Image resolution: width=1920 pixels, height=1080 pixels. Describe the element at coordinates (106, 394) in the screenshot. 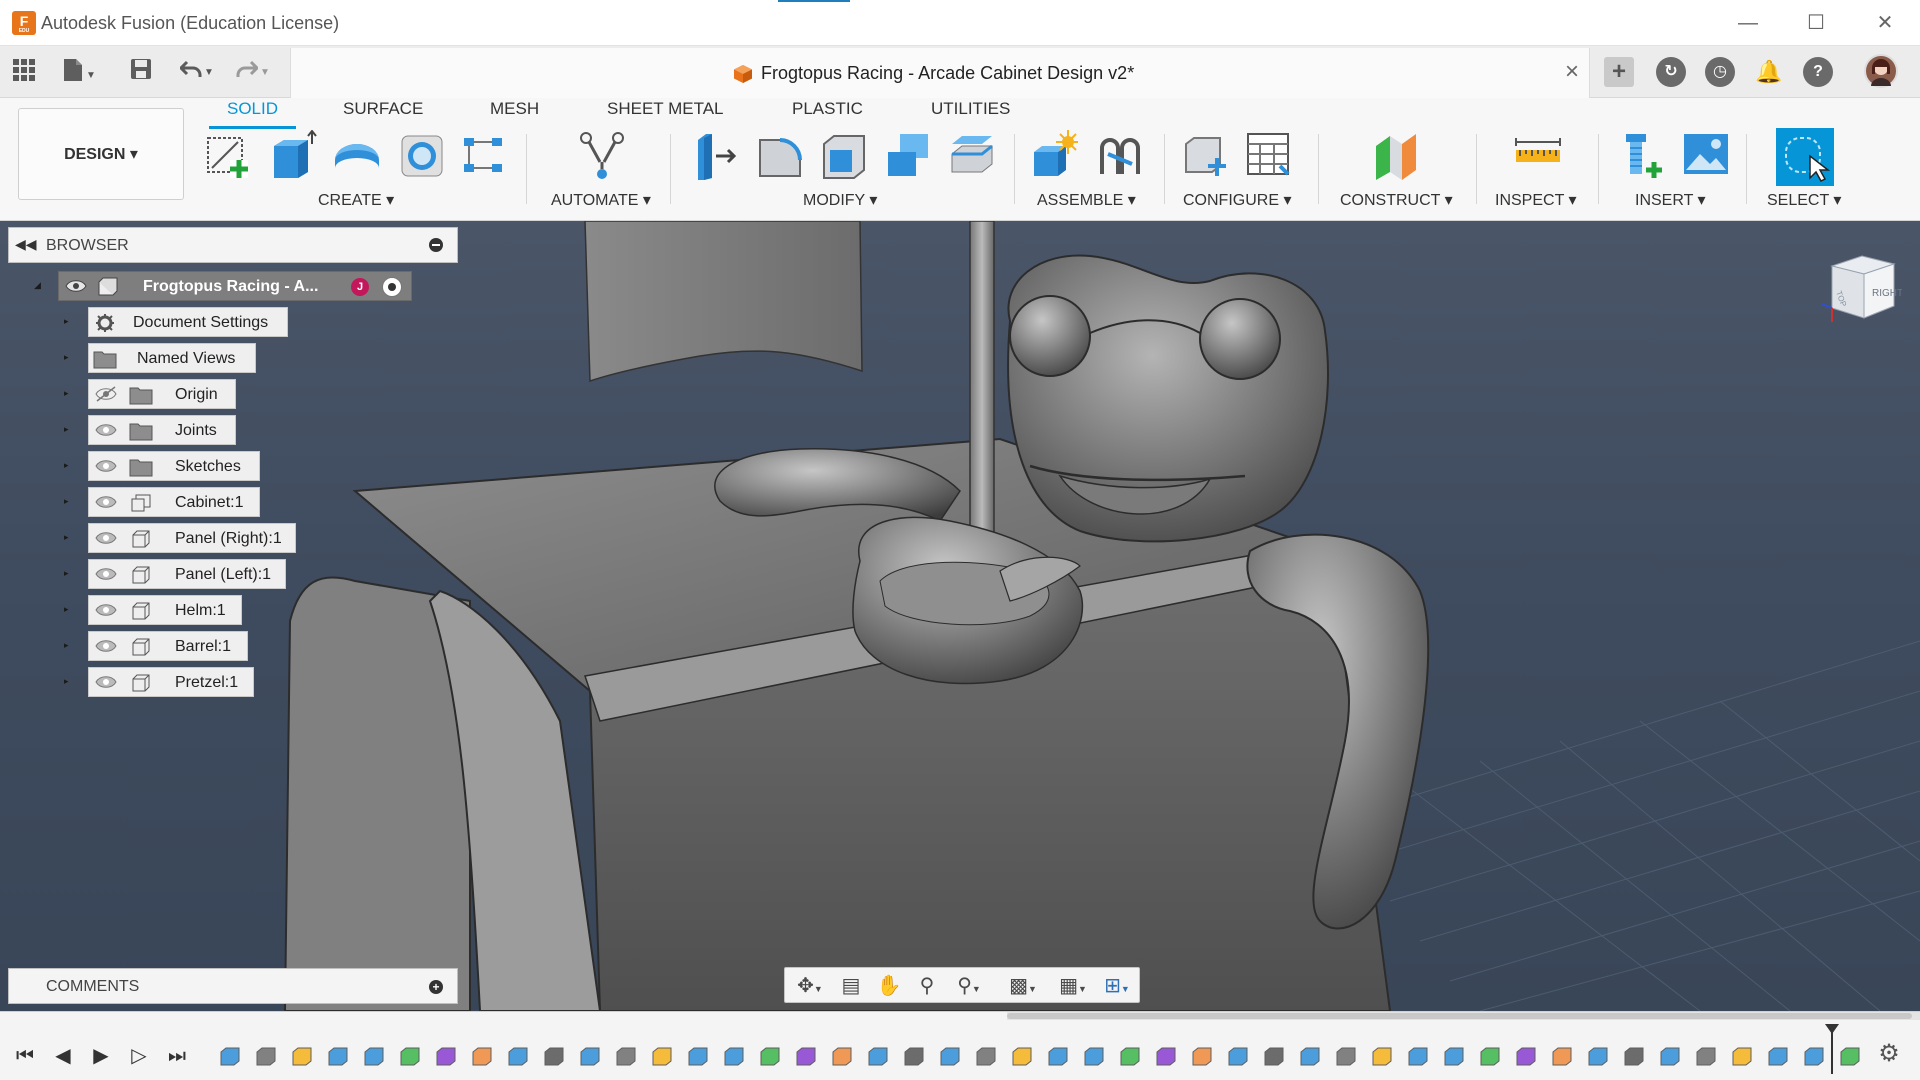

I see `hidden-eye-icon` at that location.